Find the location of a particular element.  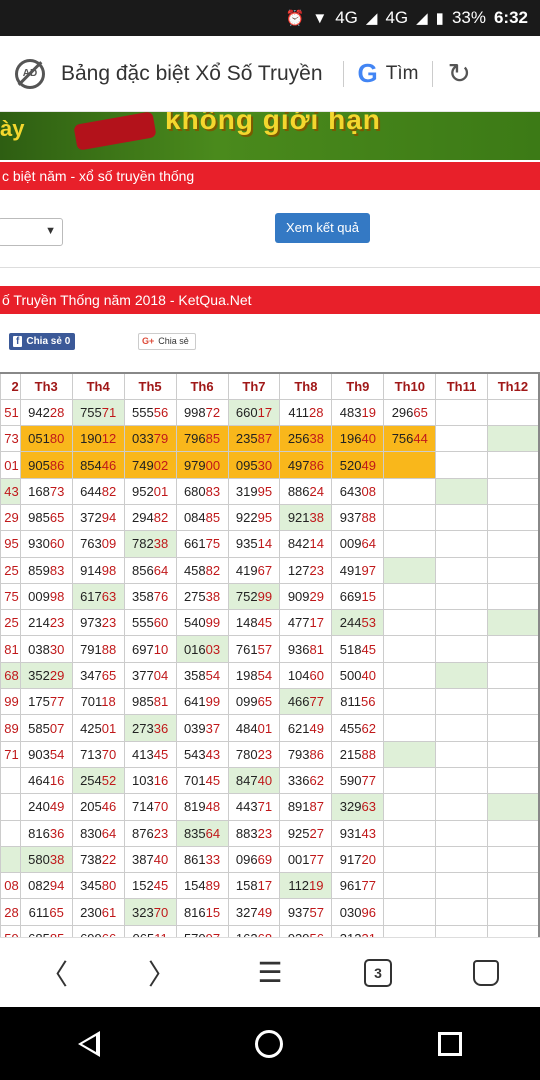

result-cell: 86133 is located at coordinates (202, 859).